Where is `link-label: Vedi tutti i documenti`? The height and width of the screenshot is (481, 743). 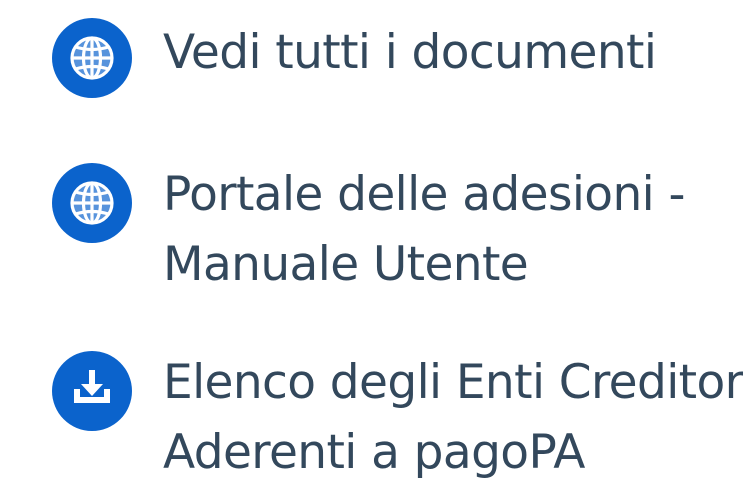
link-label: Vedi tutti i documenti is located at coordinates (410, 53).